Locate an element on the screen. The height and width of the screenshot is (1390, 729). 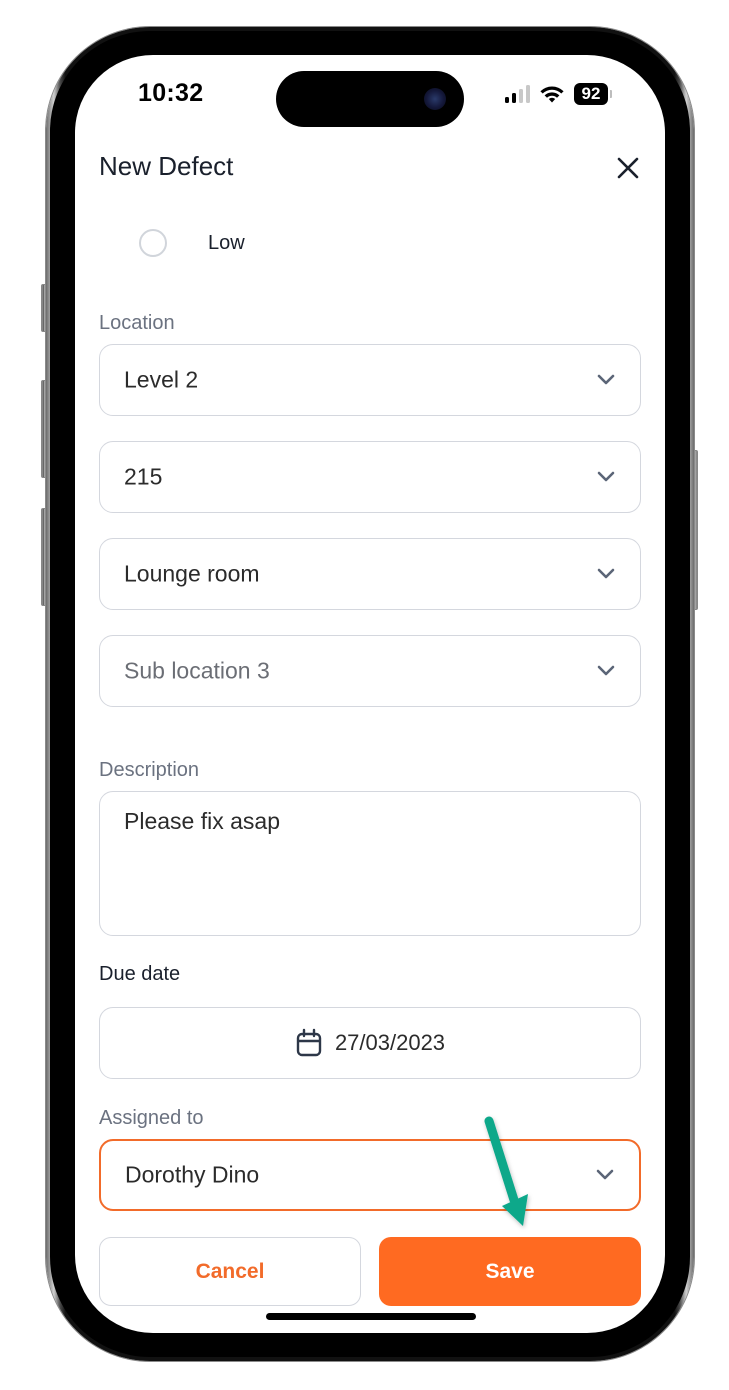
front-camera-icon is located at coordinates (435, 99).